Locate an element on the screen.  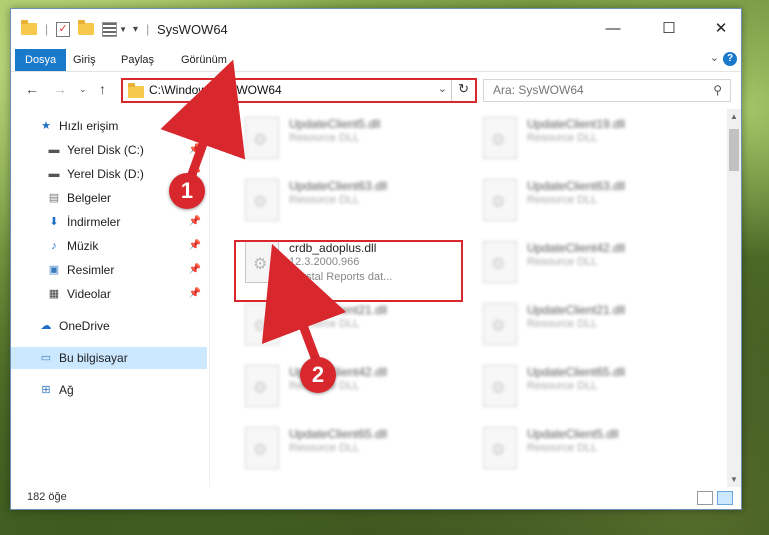
up-button: ↑ is located at coordinates (102, 89).